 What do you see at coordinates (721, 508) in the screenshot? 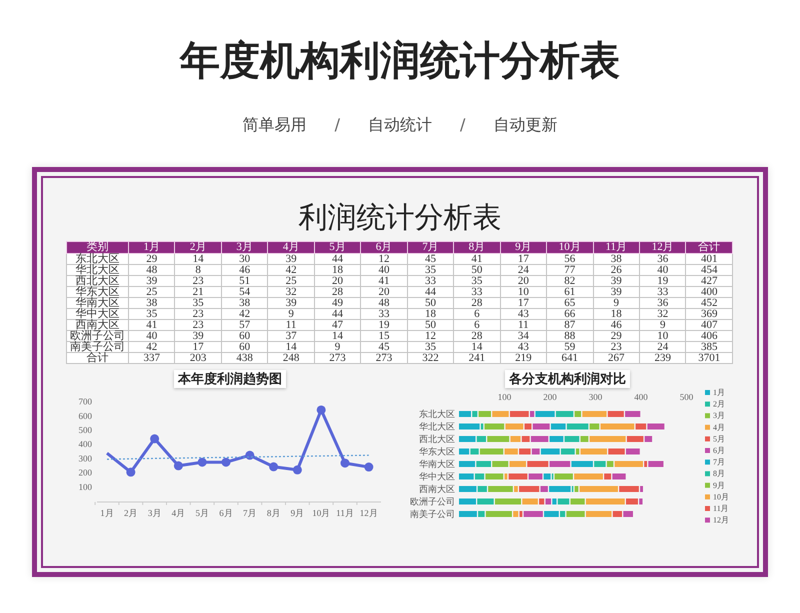
I see `legend-label: 11月` at bounding box center [721, 508].